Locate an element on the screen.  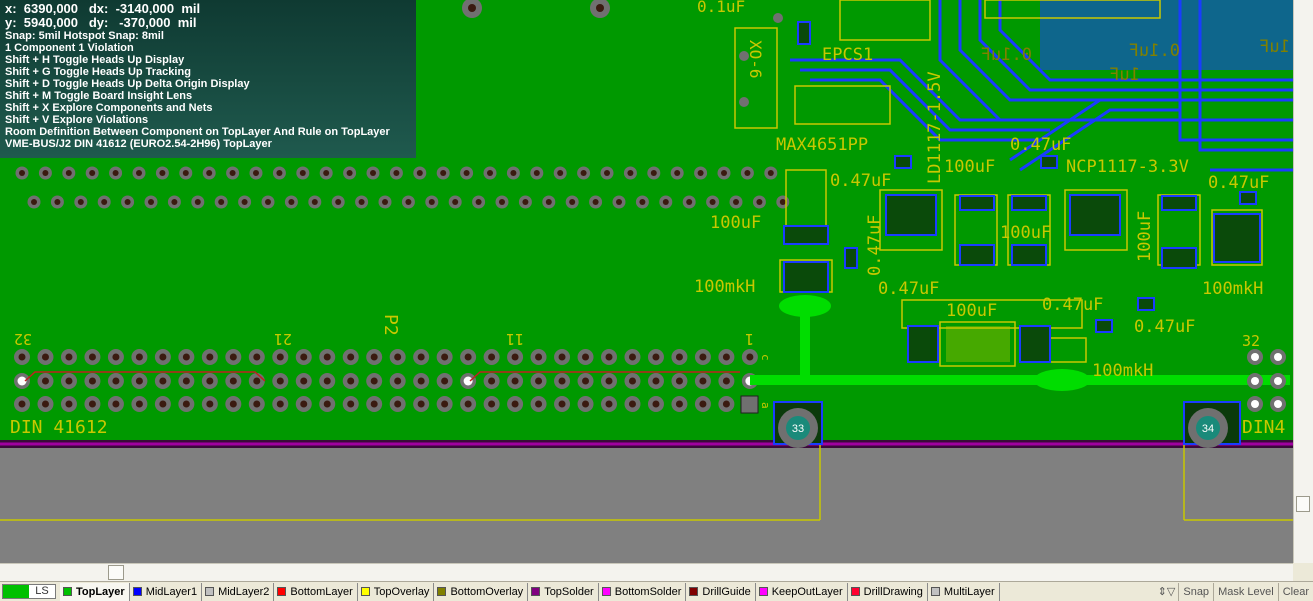
layer-tab-label: TopLayer is located at coordinates (100, 591).